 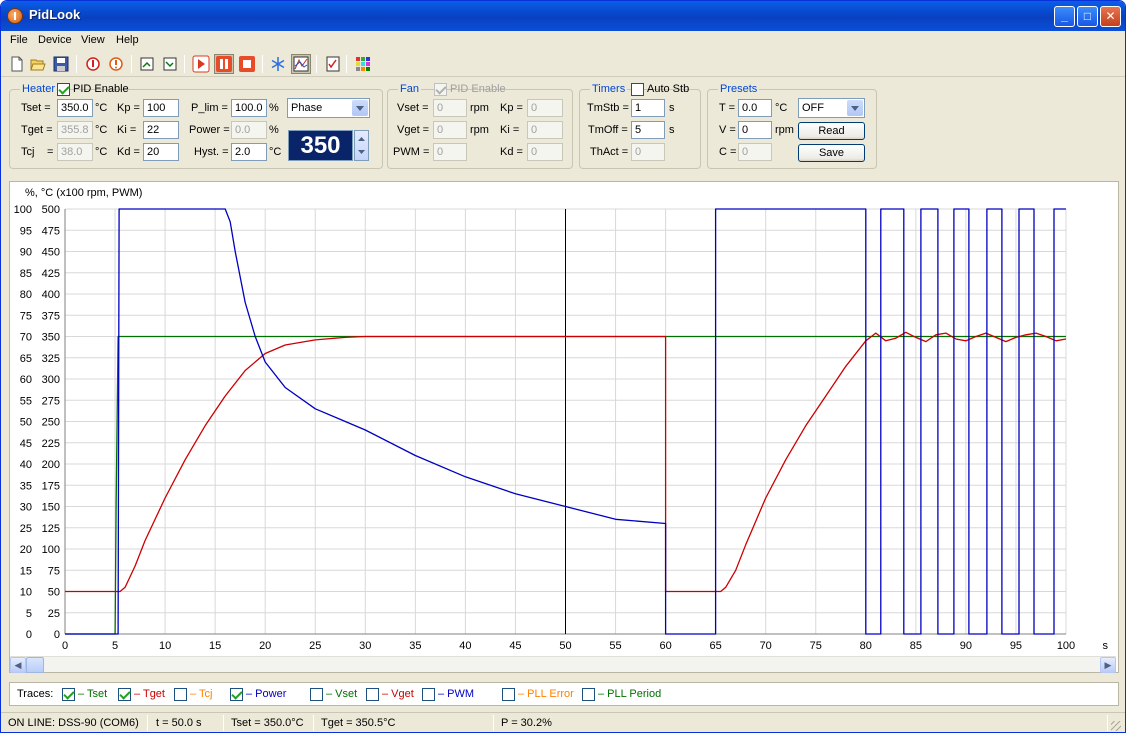 I want to click on heater-pid-enable-label: PID Enable, so click(x=101, y=89).